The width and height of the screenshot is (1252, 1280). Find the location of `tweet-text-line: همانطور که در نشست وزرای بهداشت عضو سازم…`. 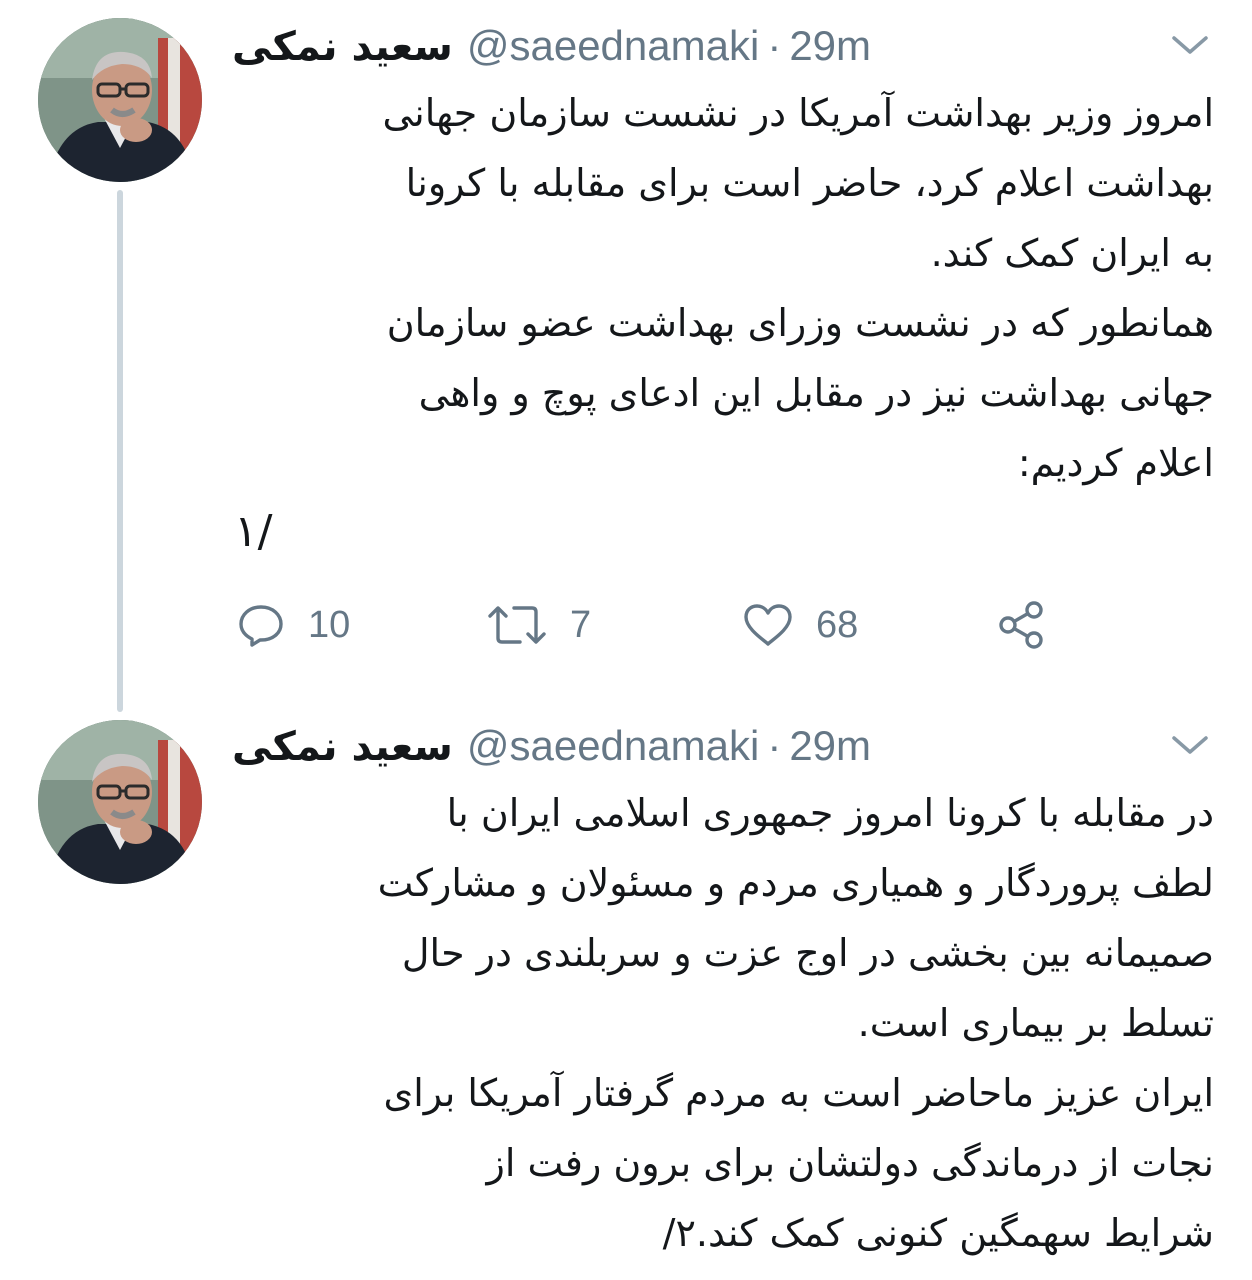

tweet-text-line: همانطور که در نشست وزرای بهداشت عضو سازم… is located at coordinates (800, 323).